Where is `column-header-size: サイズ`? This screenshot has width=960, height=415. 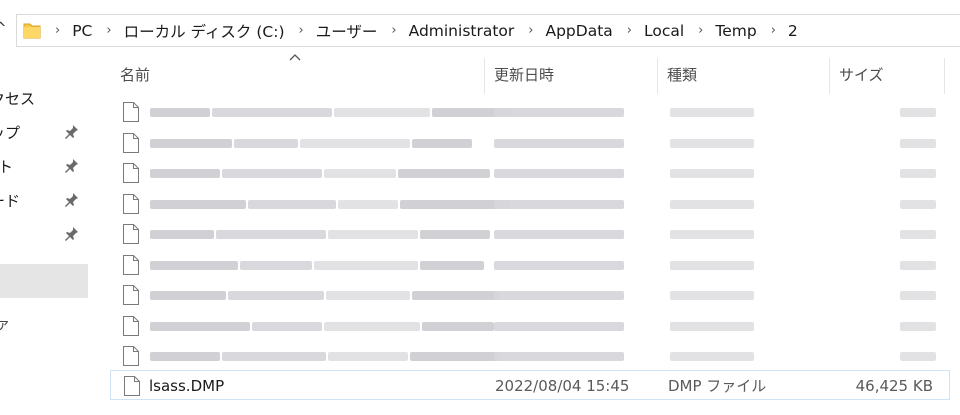 column-header-size: サイズ is located at coordinates (861, 75).